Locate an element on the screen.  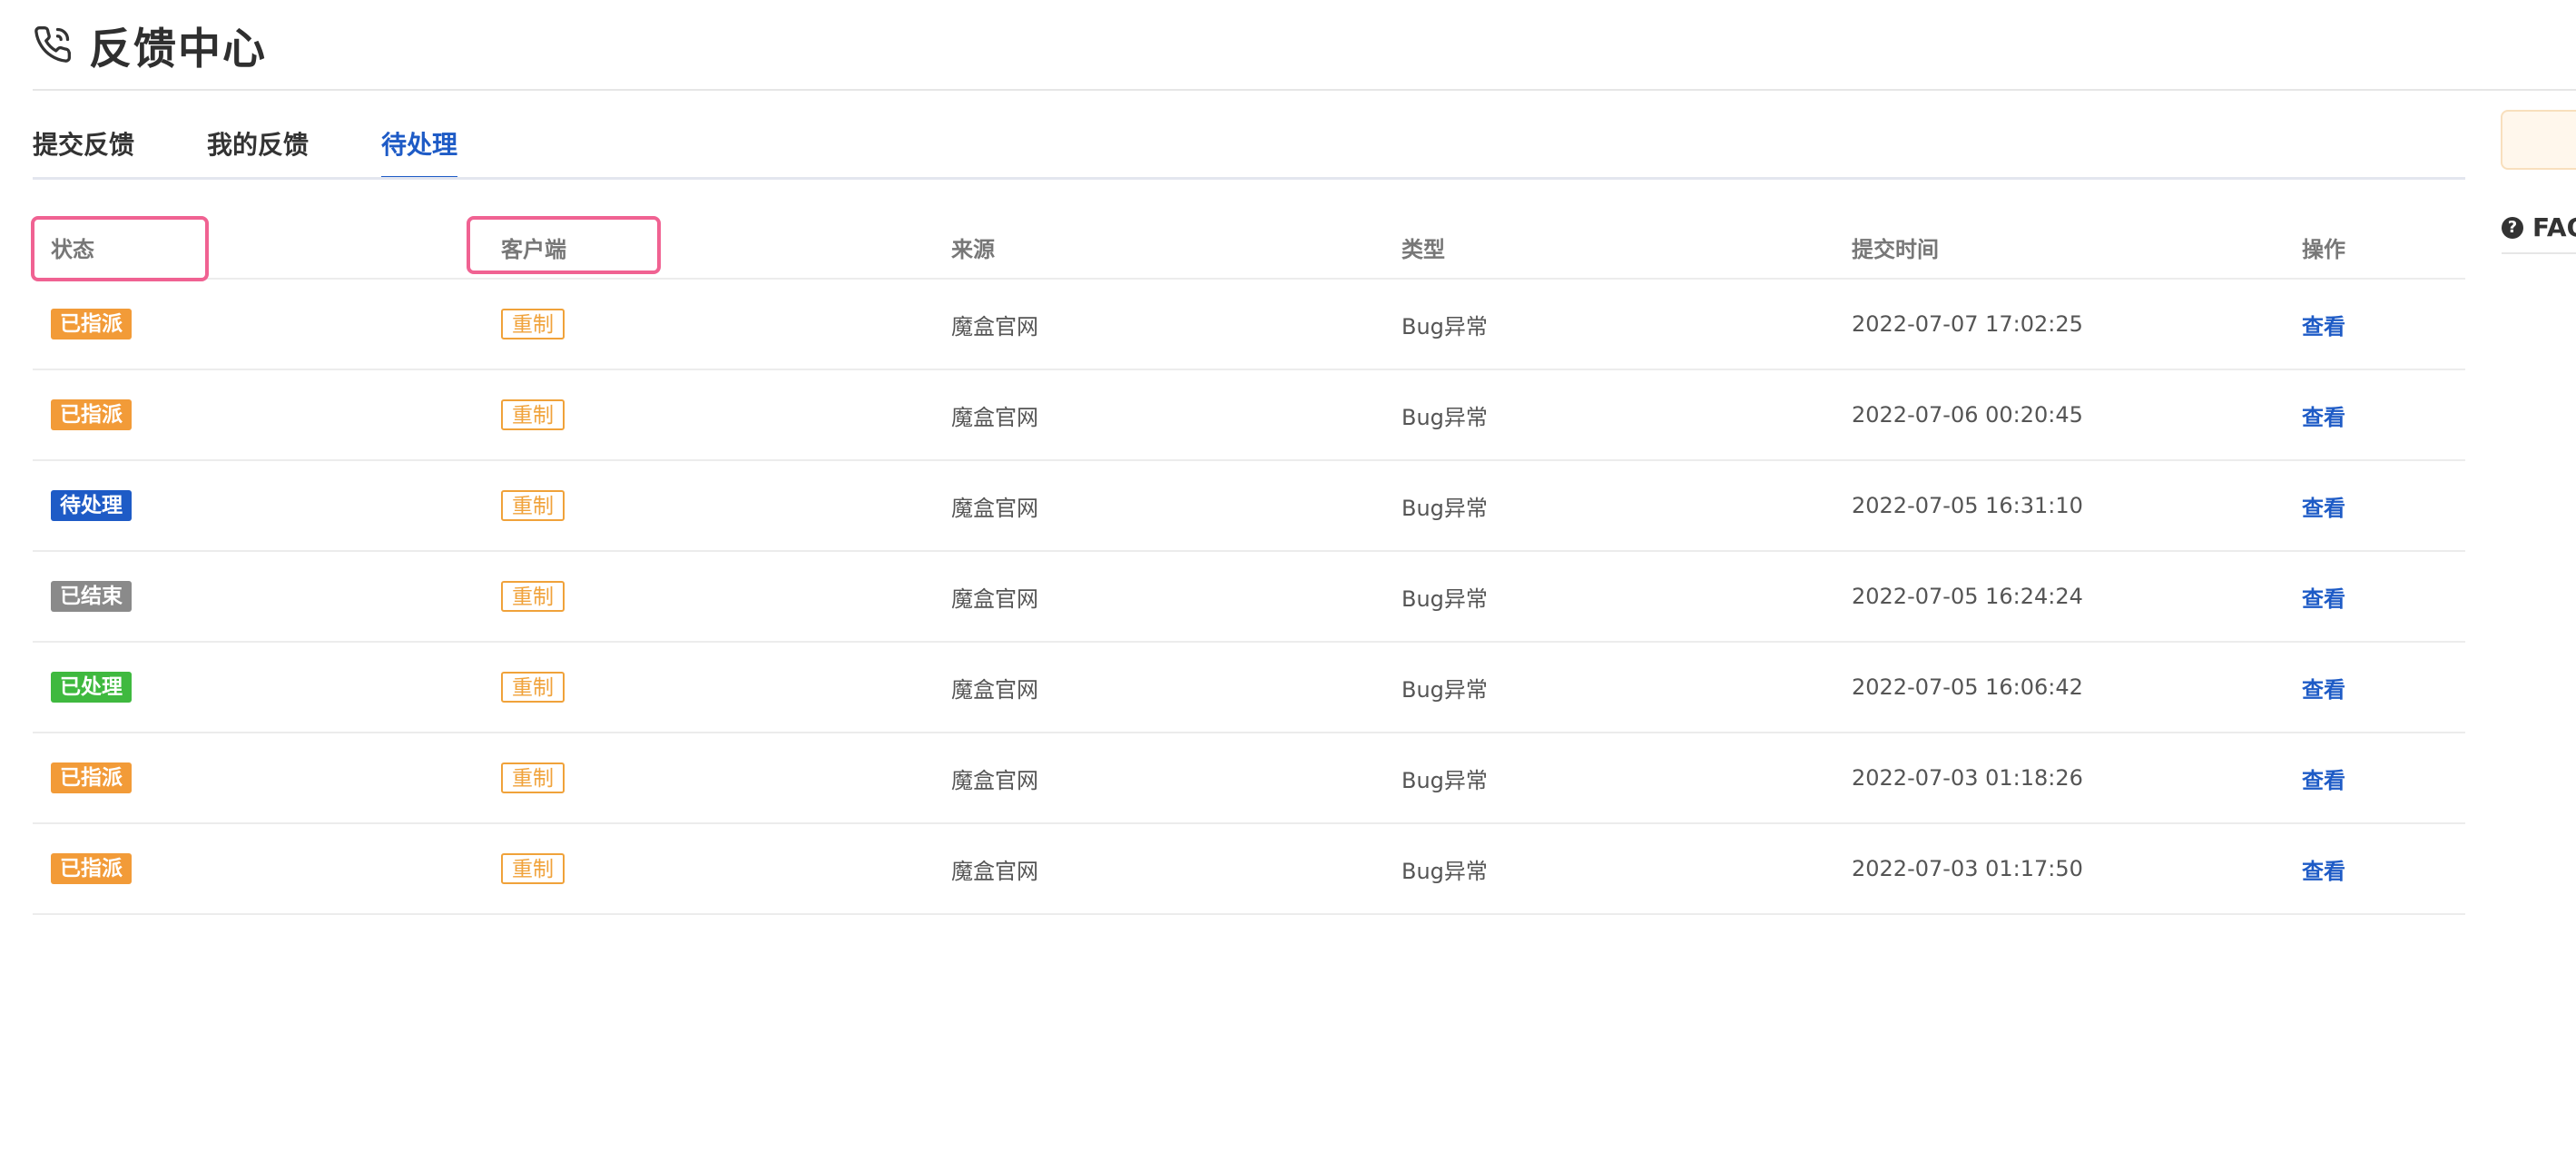
time-cell: 2022-07-07 17:02:25 is located at coordinates (1967, 324).